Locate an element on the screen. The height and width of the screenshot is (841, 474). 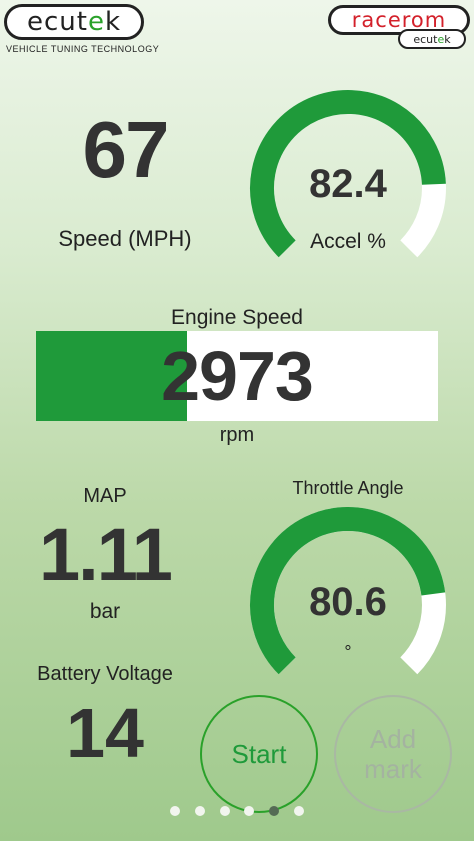
speed-label: Speed (MPH) is located at coordinates (125, 238).